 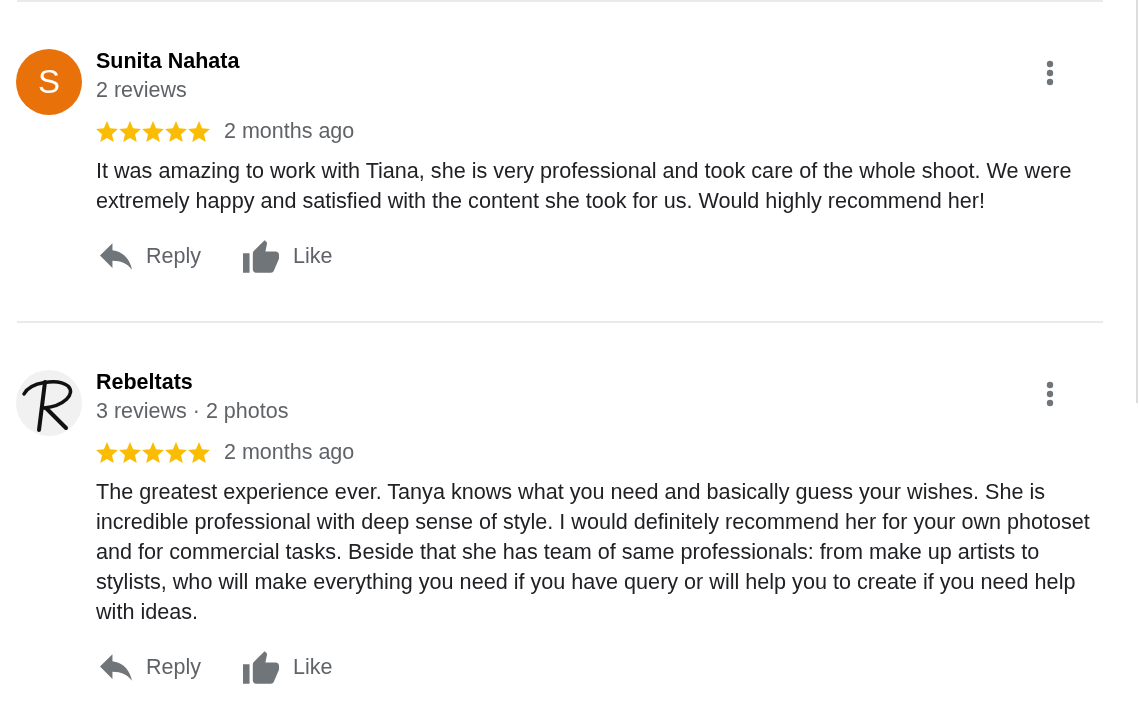 I want to click on avatar-image, so click(x=49, y=403).